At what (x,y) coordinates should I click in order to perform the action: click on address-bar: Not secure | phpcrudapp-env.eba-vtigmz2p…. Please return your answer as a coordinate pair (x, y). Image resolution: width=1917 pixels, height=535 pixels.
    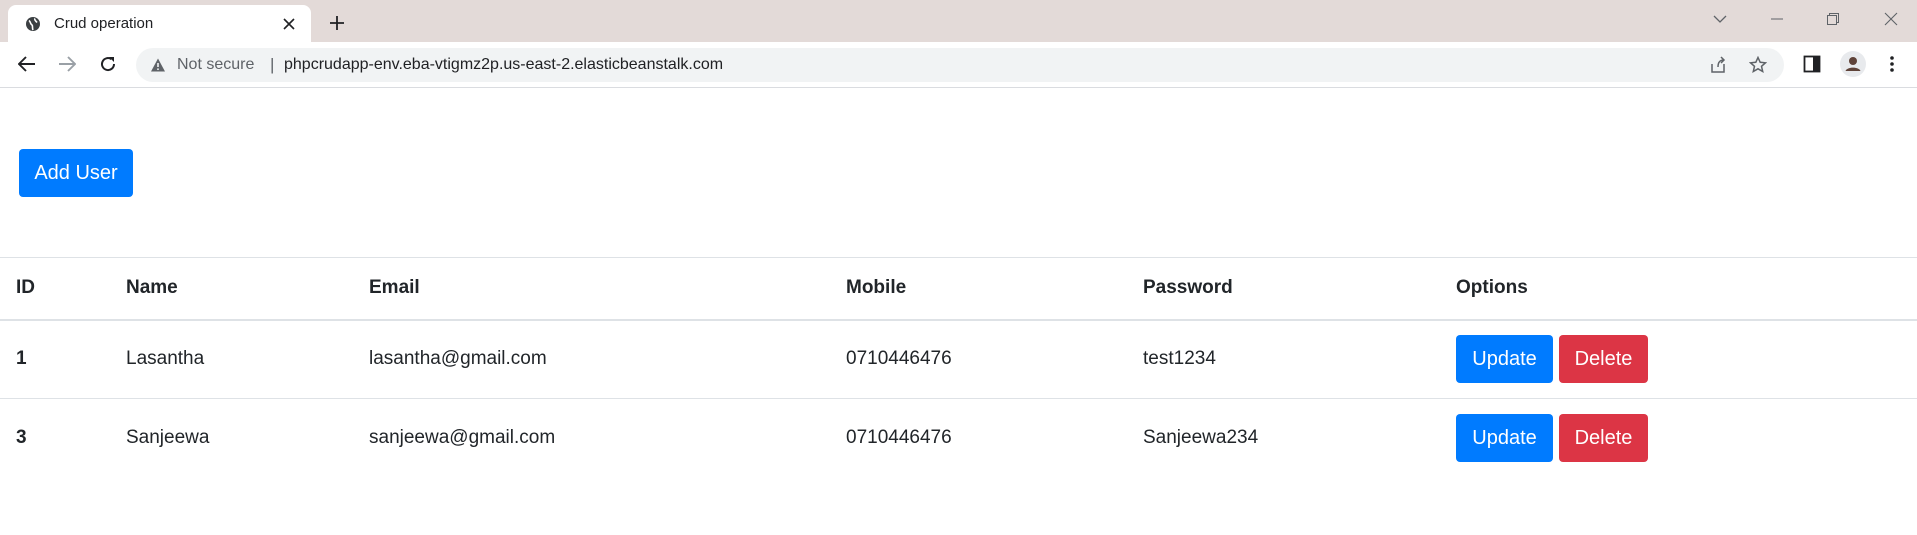
    Looking at the image, I should click on (960, 65).